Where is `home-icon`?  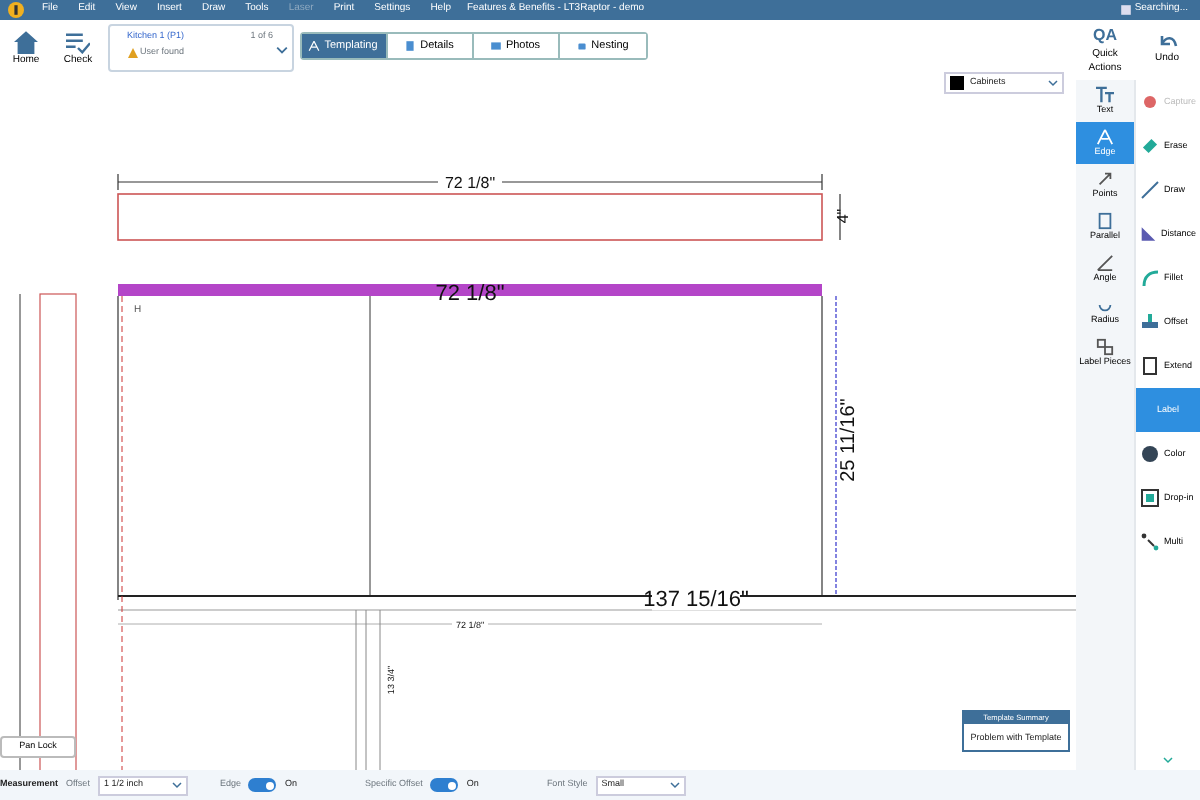
home-icon is located at coordinates (26, 42).